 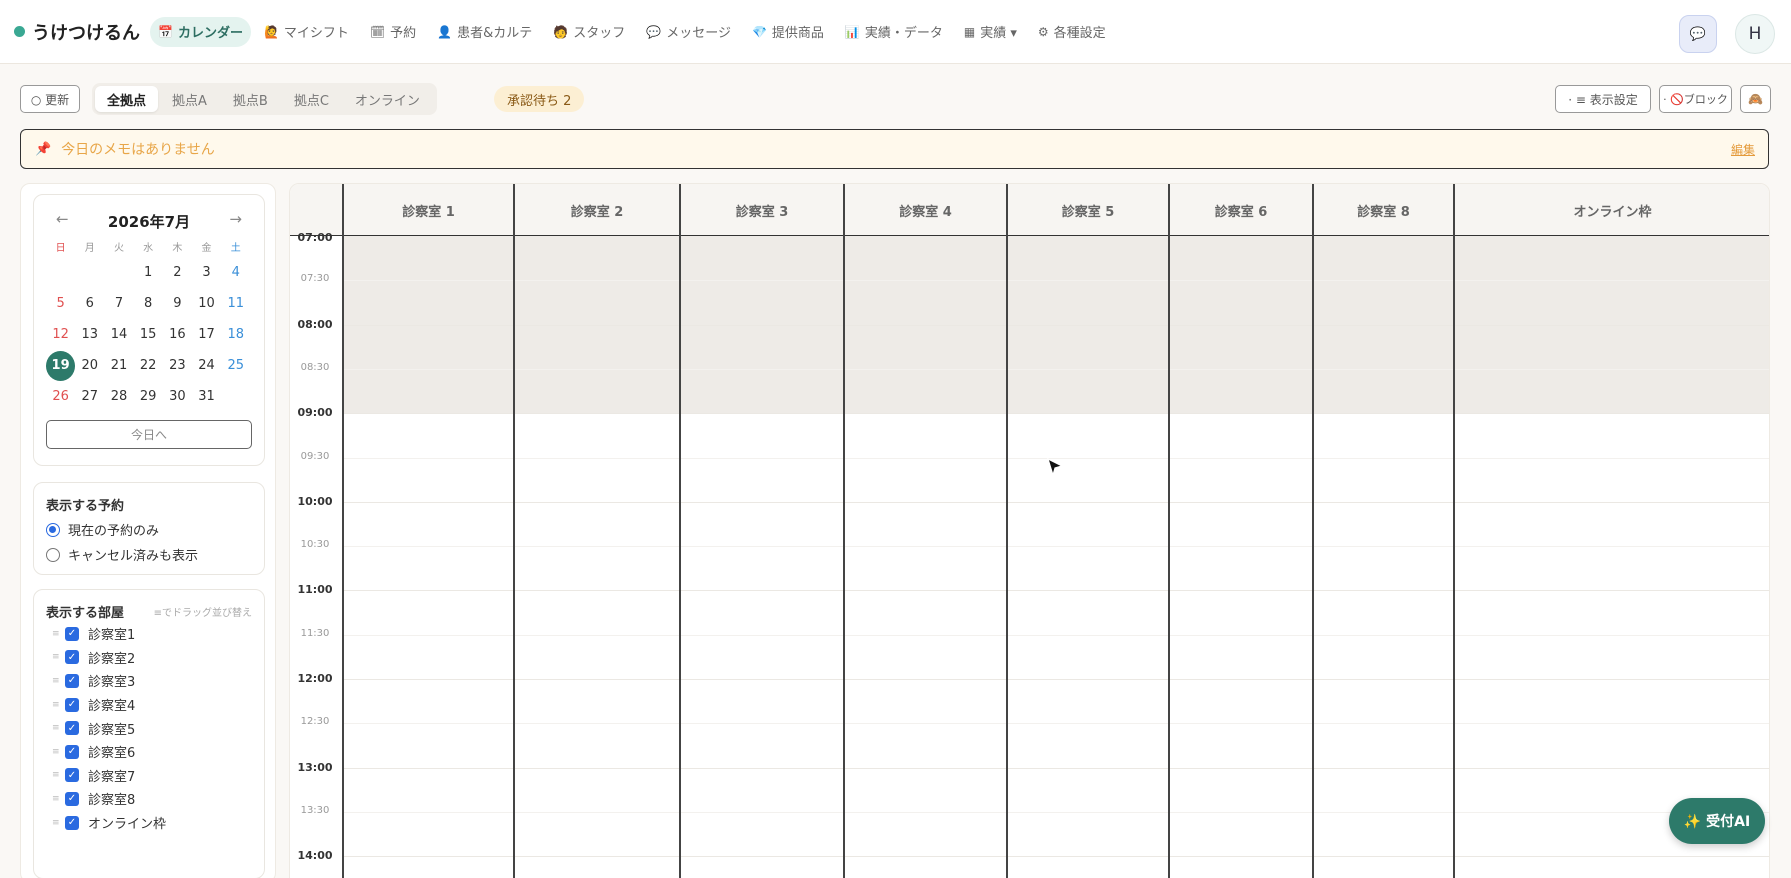 What do you see at coordinates (60, 303) in the screenshot?
I see `calendar-day: 5` at bounding box center [60, 303].